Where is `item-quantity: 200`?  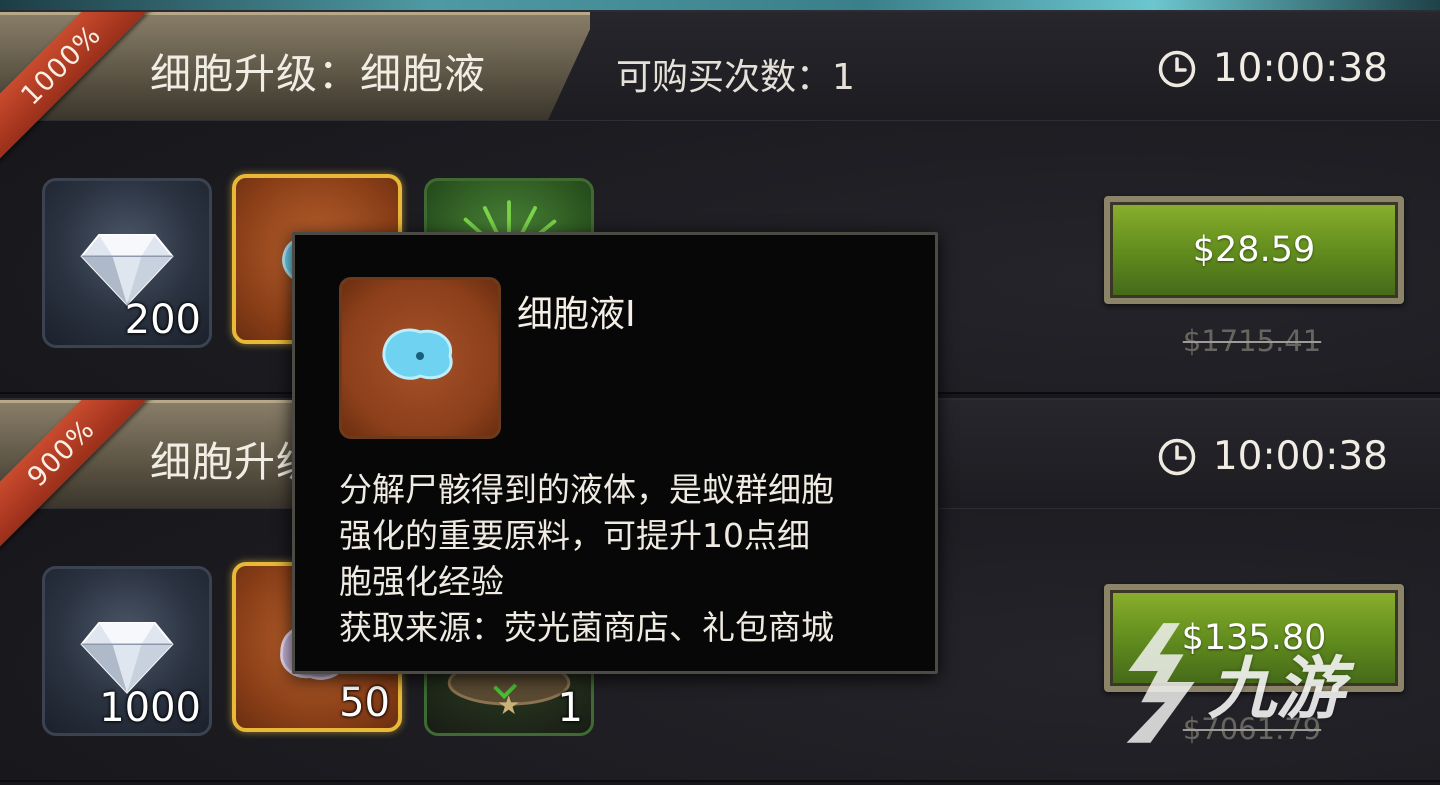 item-quantity: 200 is located at coordinates (162, 320).